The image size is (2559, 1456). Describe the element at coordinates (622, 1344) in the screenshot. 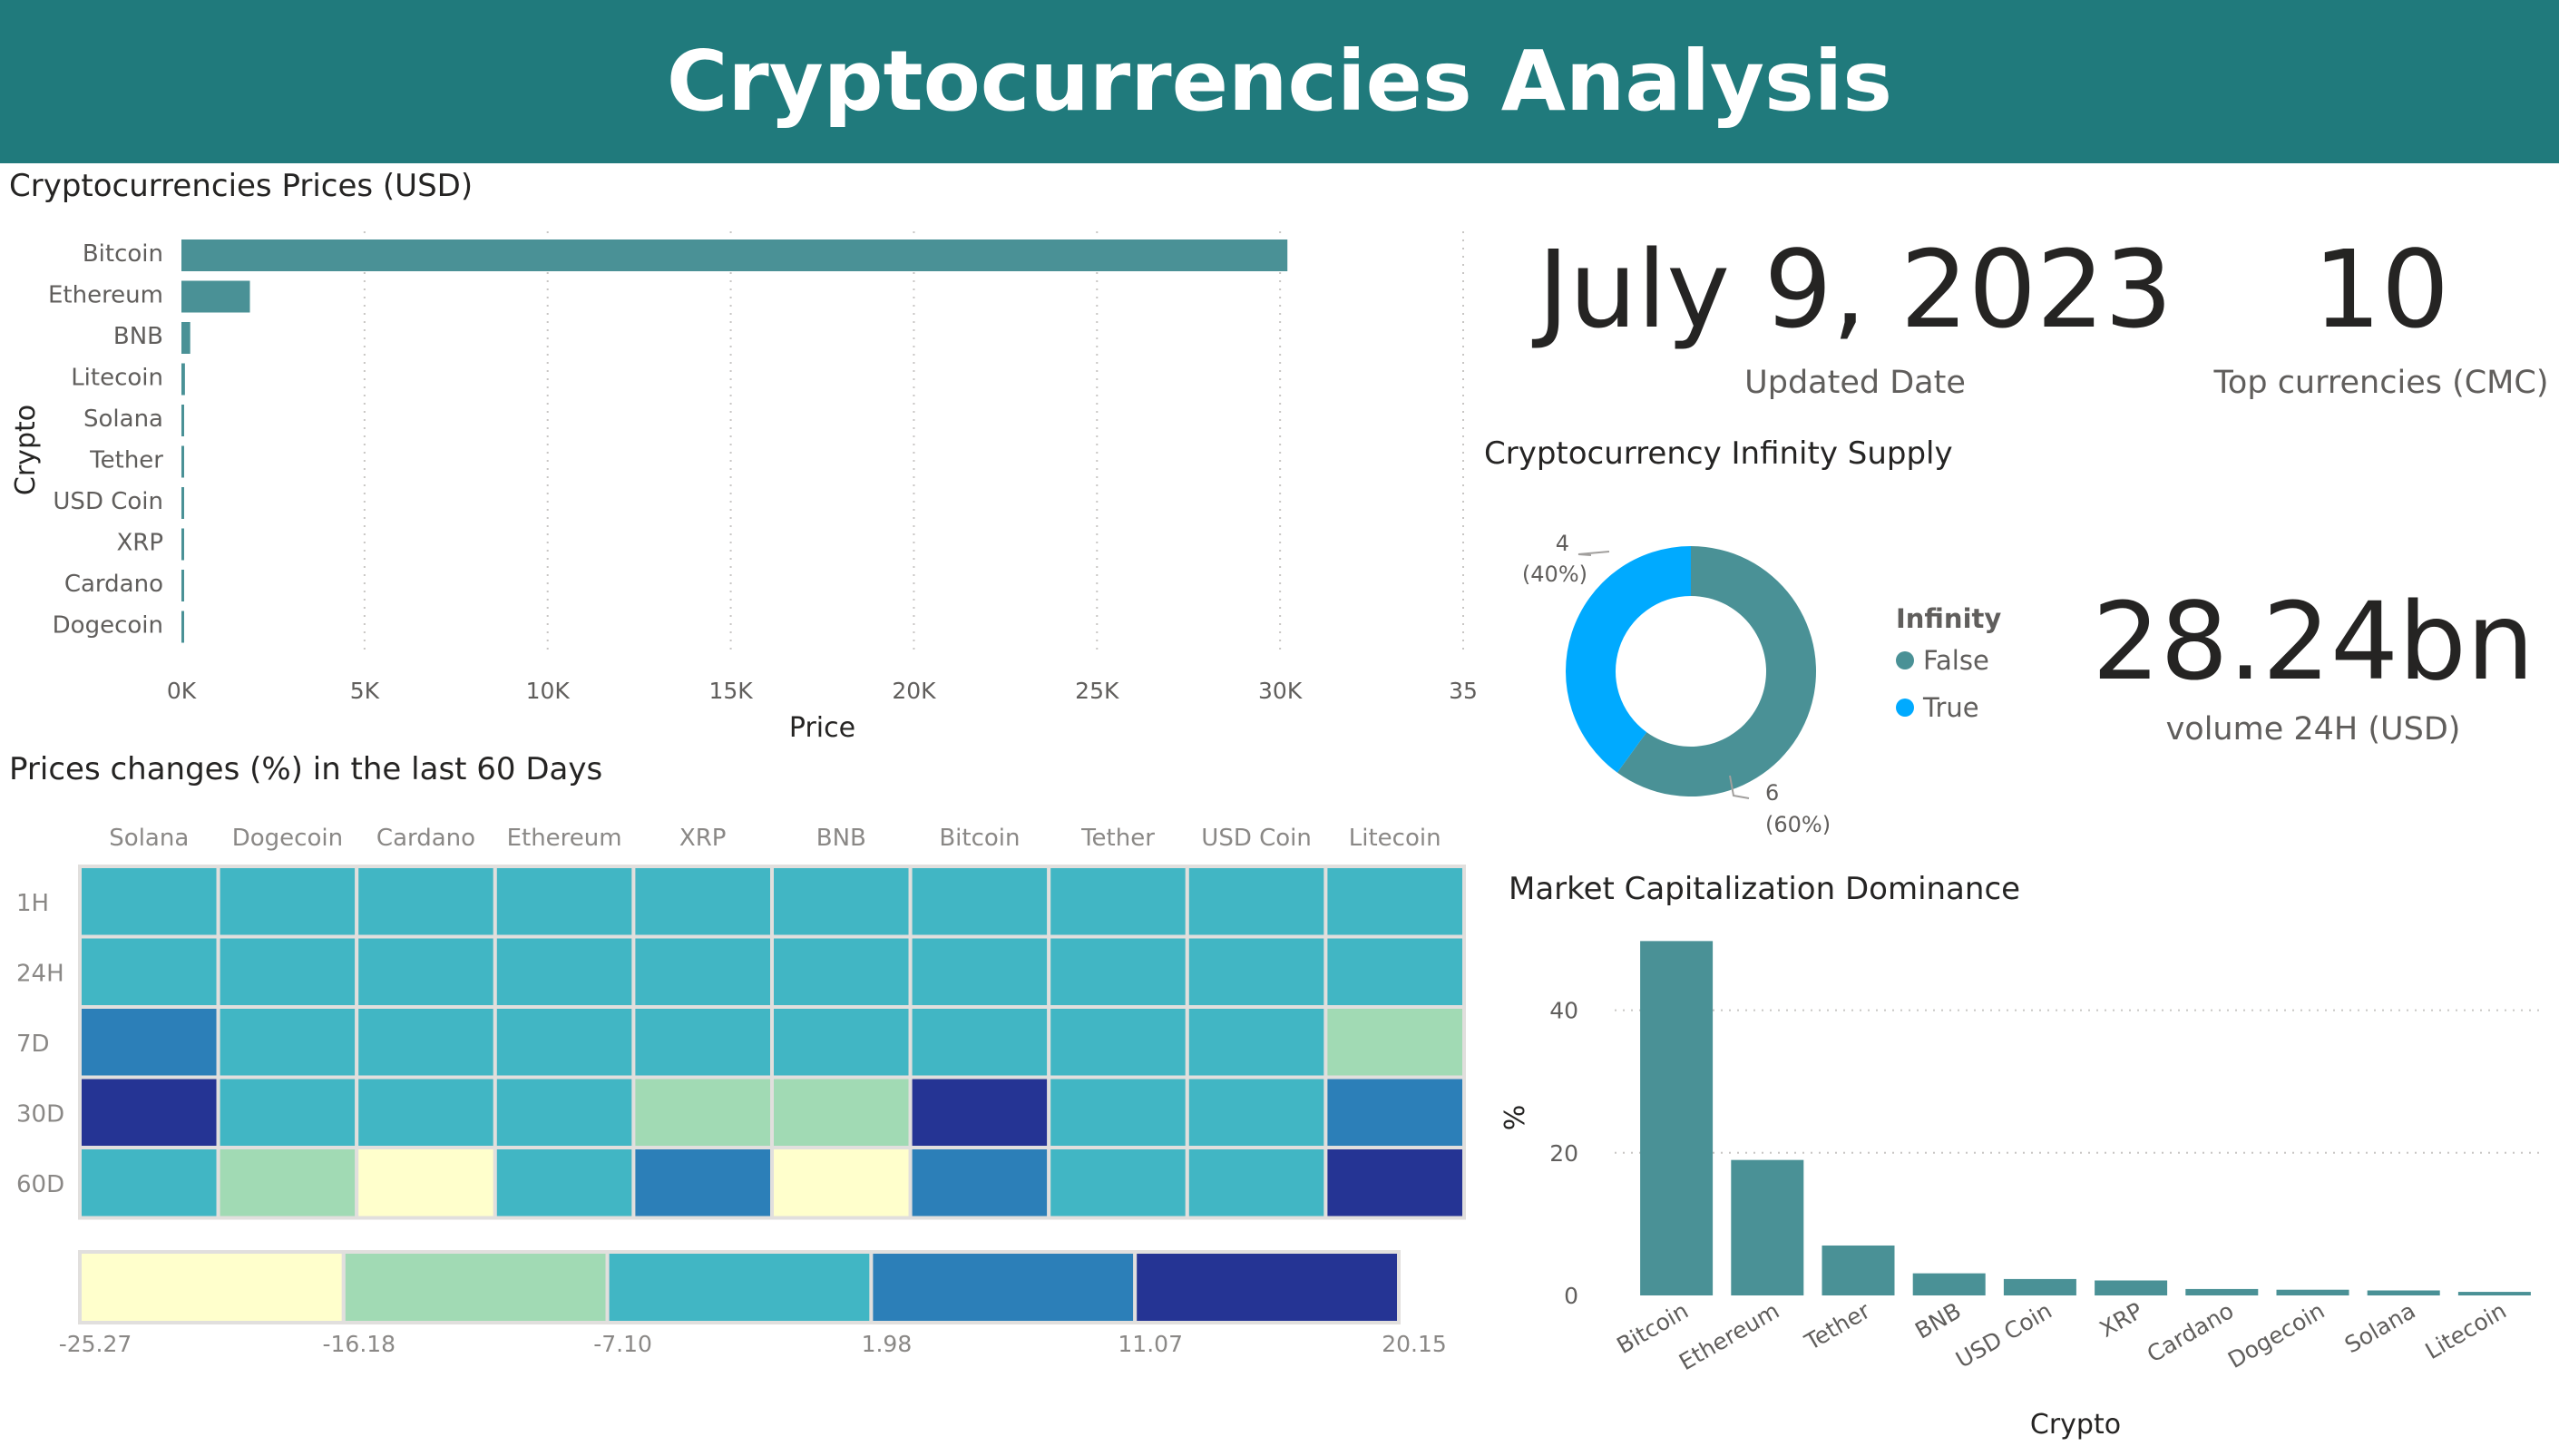

I see `heatmap-scale-label: -7.10` at that location.